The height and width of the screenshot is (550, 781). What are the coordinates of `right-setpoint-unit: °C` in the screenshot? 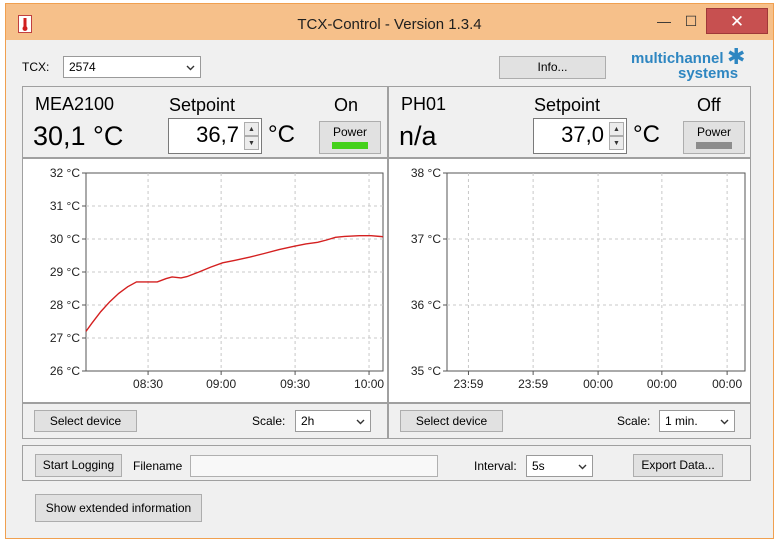 It's located at (646, 134).